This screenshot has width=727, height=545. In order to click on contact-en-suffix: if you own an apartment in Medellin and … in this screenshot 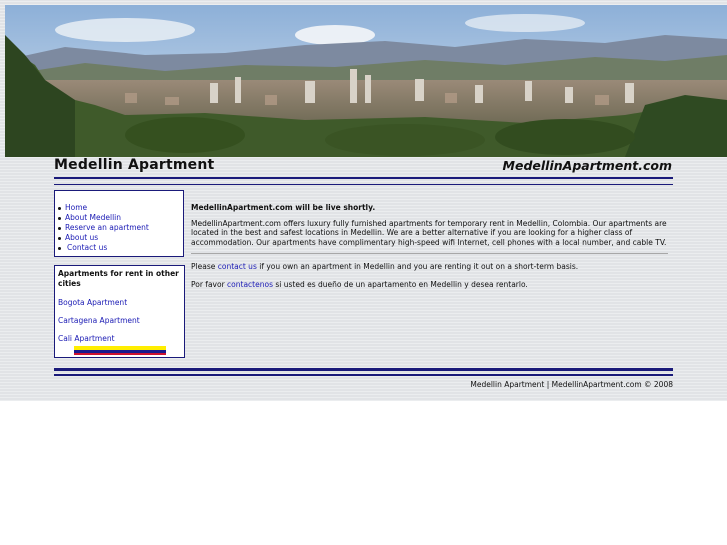, I will do `click(417, 266)`.